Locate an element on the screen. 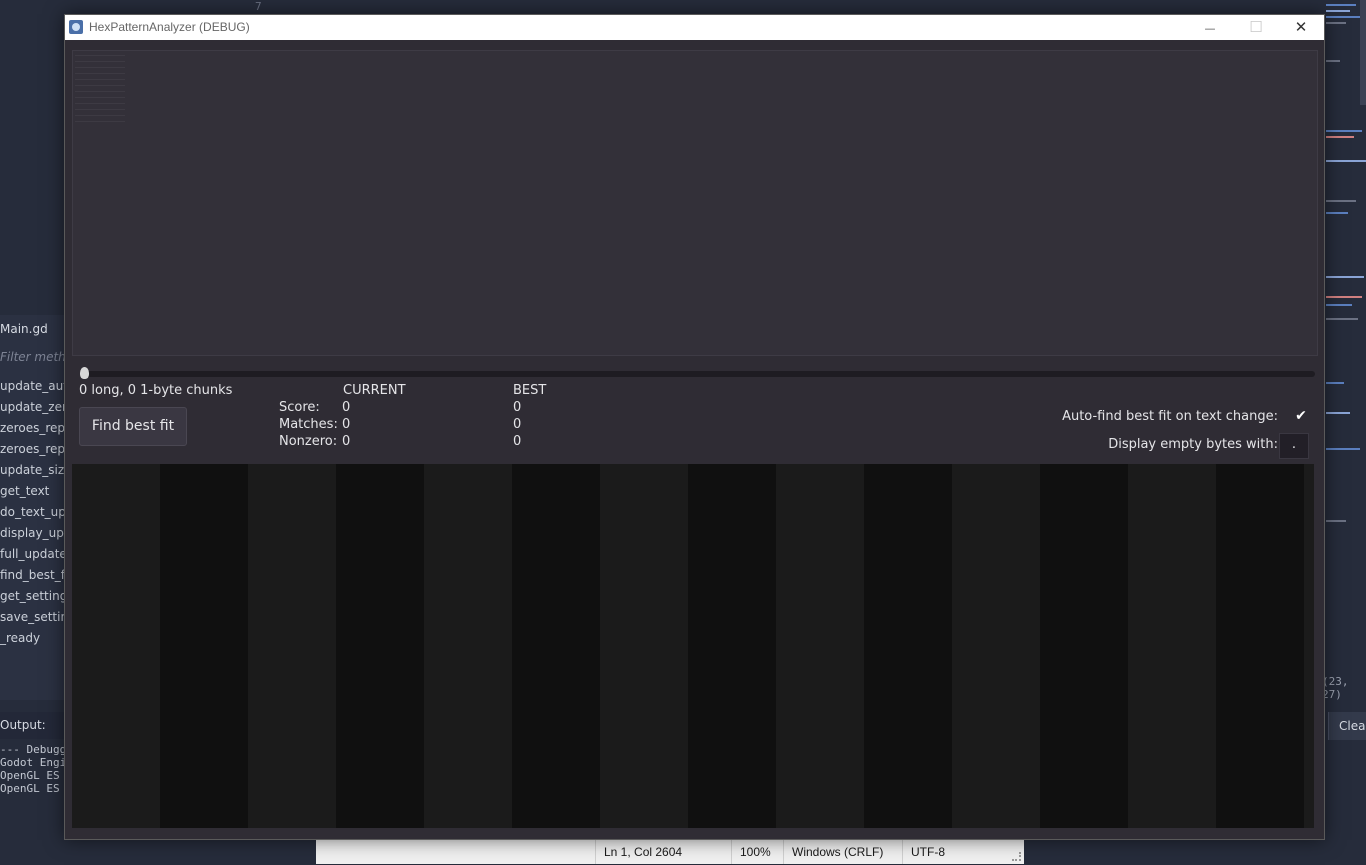 This screenshot has height=865, width=1366. method-item: full_update is located at coordinates (33, 554).